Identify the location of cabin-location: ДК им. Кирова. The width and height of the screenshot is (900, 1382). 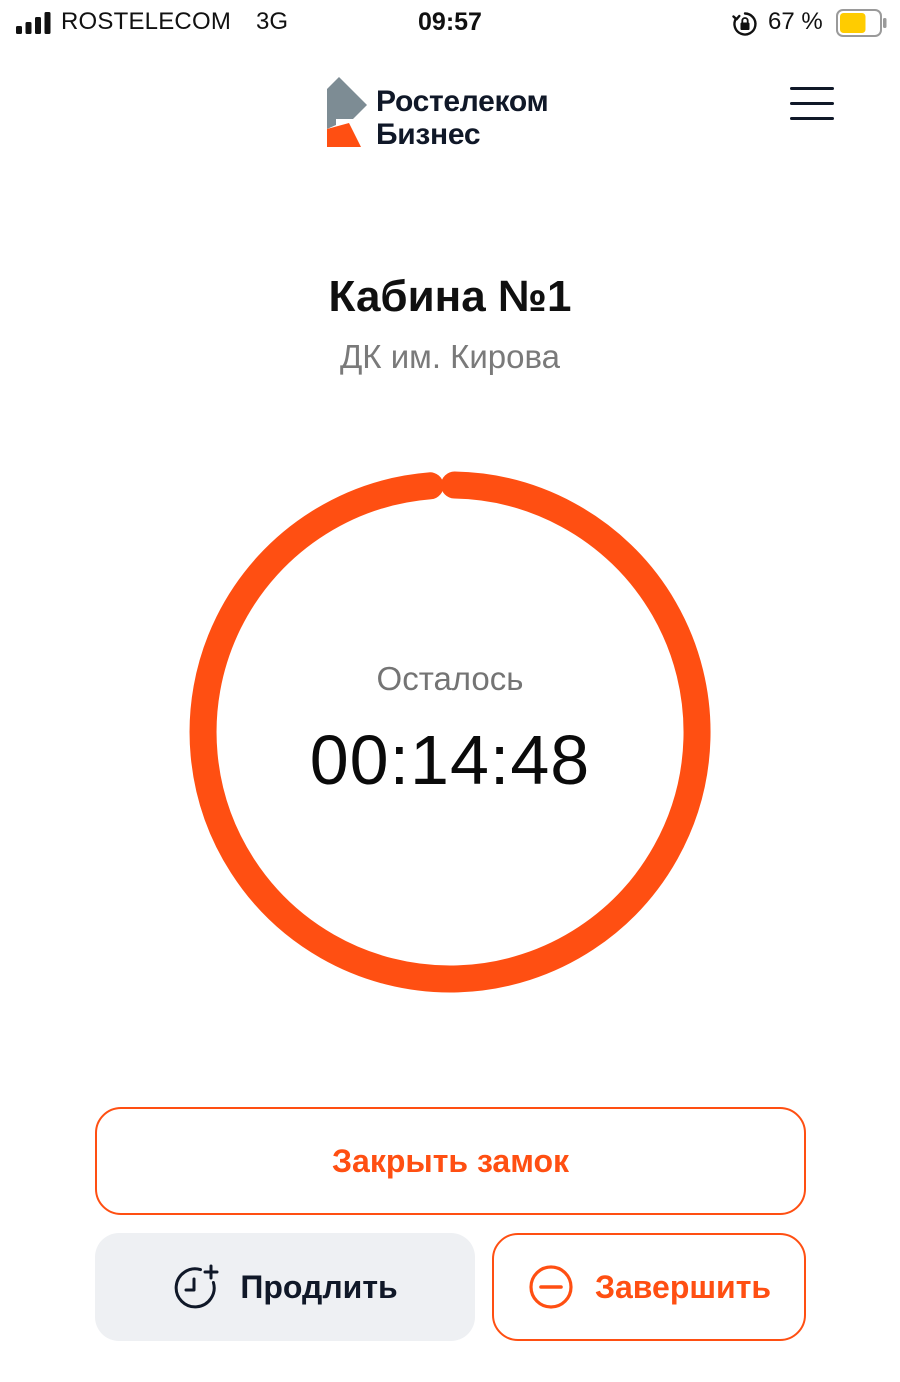
(450, 356).